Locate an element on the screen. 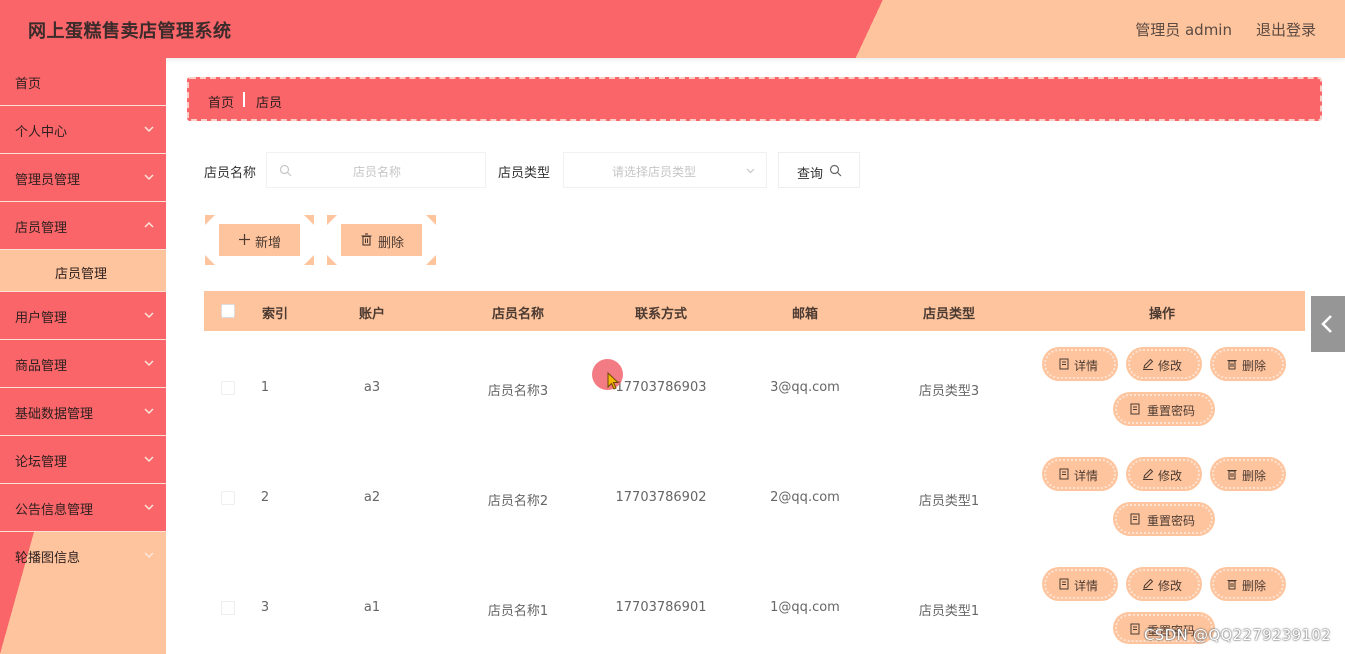 This screenshot has width=1345, height=654. search-type-select: 请选择店员类型 is located at coordinates (665, 170).